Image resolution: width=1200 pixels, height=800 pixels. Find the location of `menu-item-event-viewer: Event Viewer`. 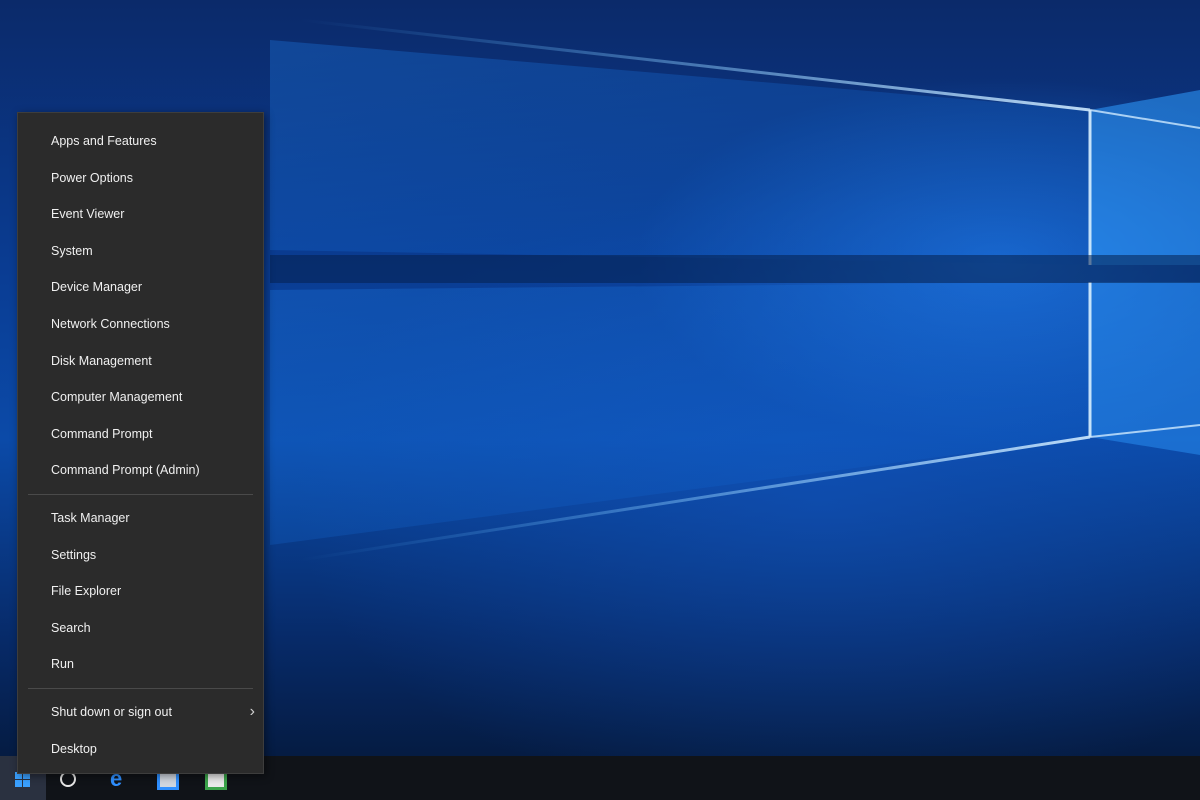

menu-item-event-viewer: Event Viewer is located at coordinates (140, 214).